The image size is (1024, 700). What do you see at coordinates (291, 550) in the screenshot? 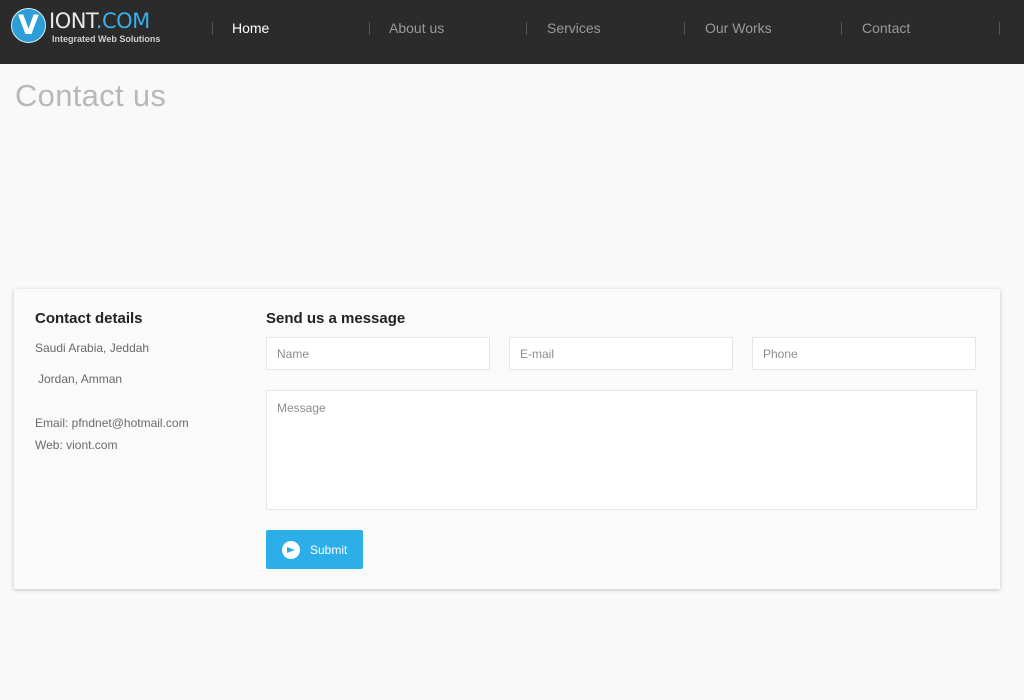
I see `arrow-circle-right-icon` at bounding box center [291, 550].